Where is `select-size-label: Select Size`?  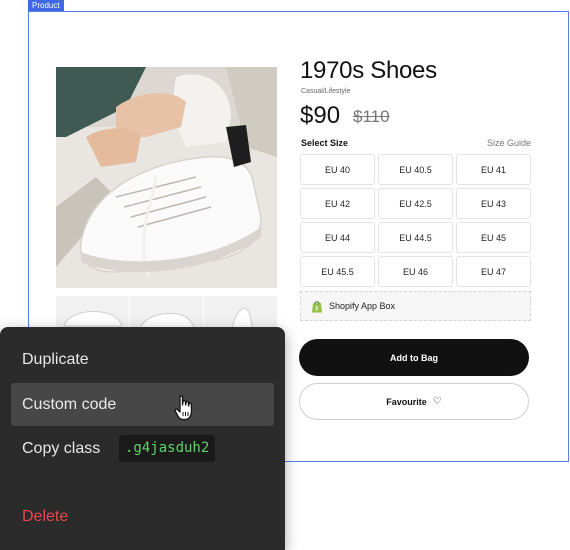 select-size-label: Select Size is located at coordinates (325, 143).